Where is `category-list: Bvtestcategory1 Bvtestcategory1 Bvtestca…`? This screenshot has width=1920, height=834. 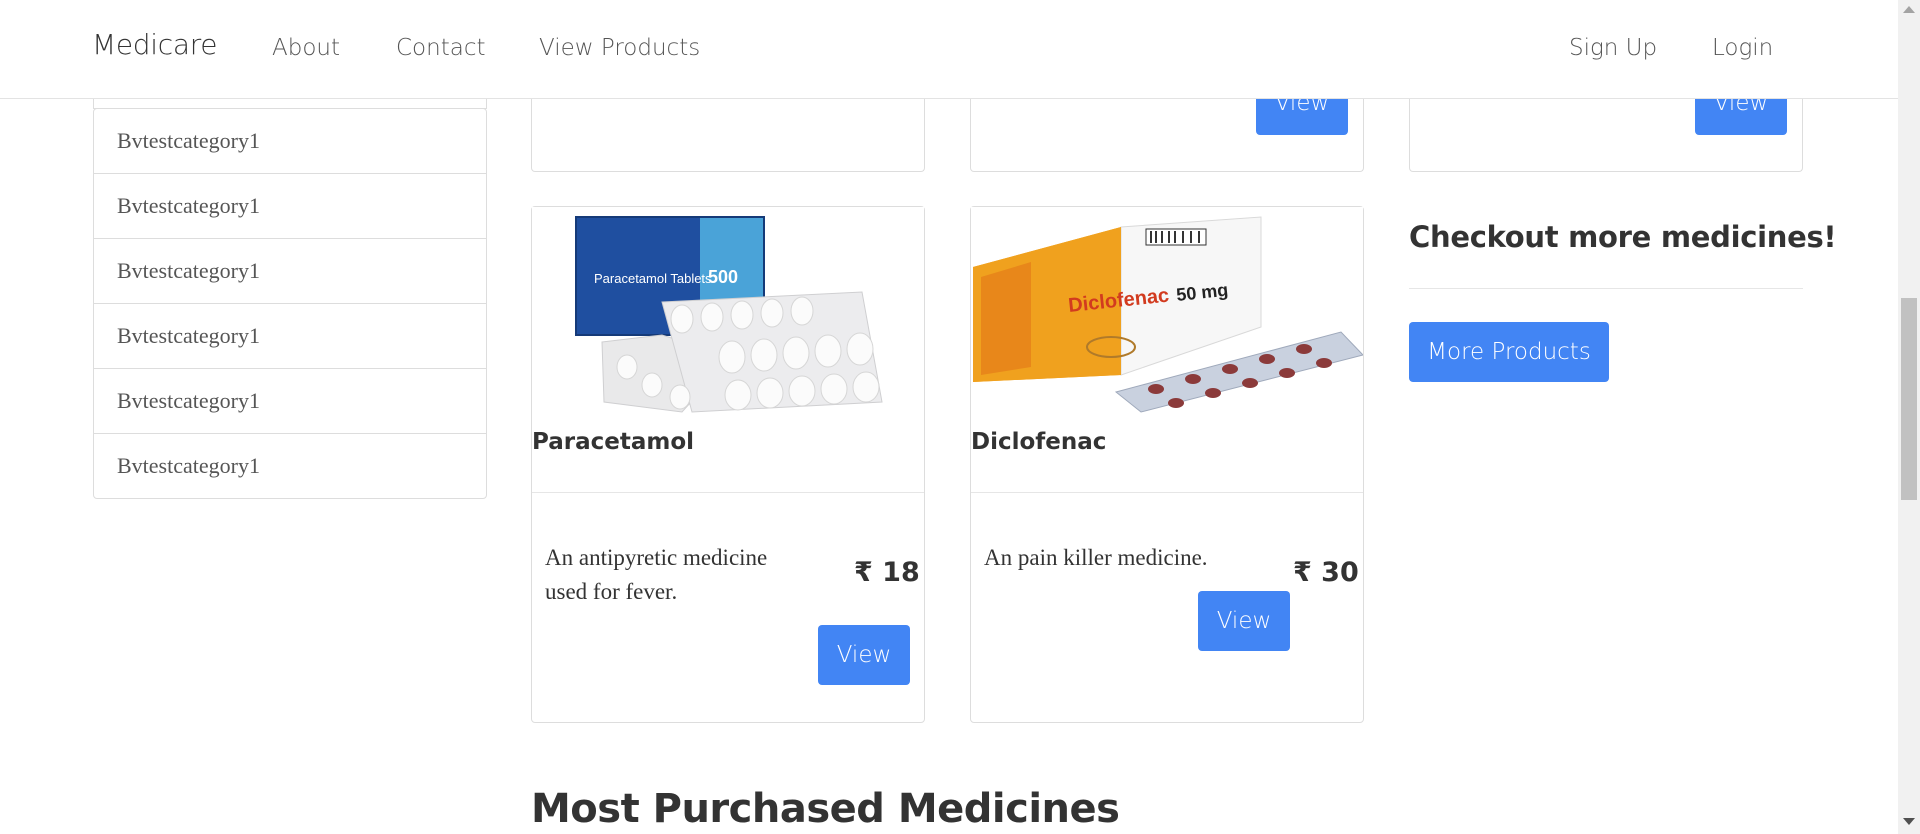
category-list: Bvtestcategory1 Bvtestcategory1 Bvtestca… is located at coordinates (290, 303).